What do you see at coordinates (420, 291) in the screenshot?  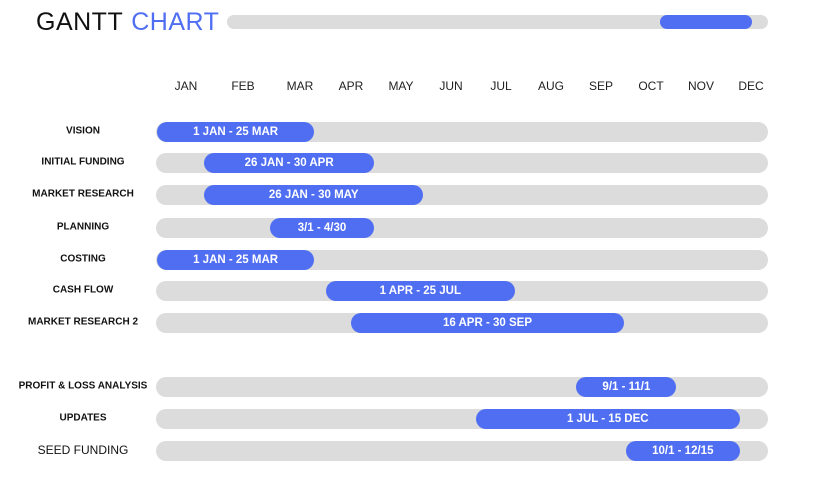 I see `task-bar-cash-flow: 1 APR - 25 JUL` at bounding box center [420, 291].